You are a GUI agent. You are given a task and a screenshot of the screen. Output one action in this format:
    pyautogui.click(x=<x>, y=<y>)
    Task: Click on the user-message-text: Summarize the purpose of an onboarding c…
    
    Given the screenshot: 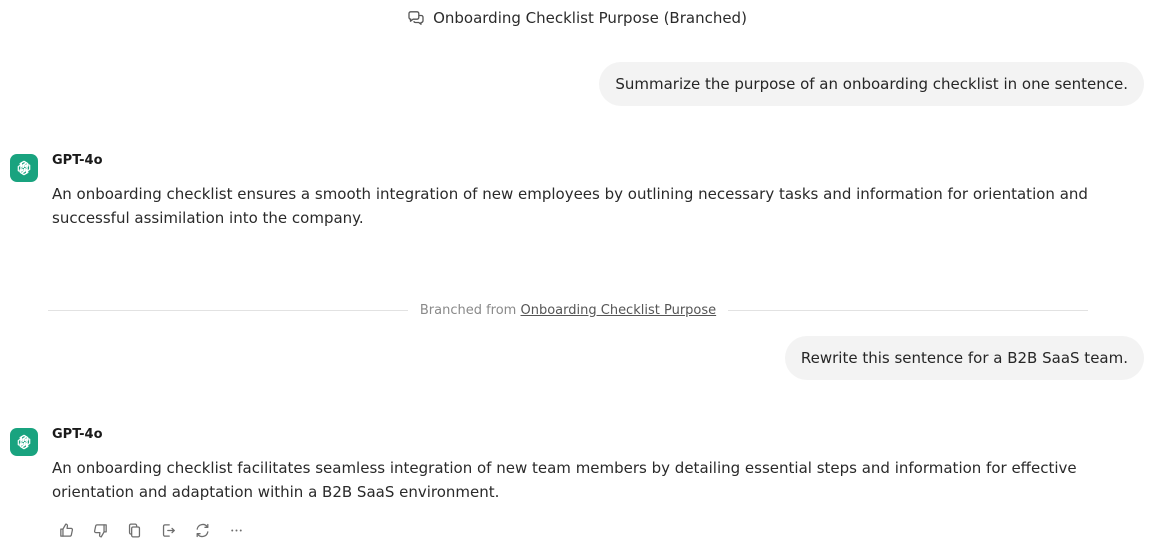 What is the action you would take?
    pyautogui.click(x=871, y=84)
    